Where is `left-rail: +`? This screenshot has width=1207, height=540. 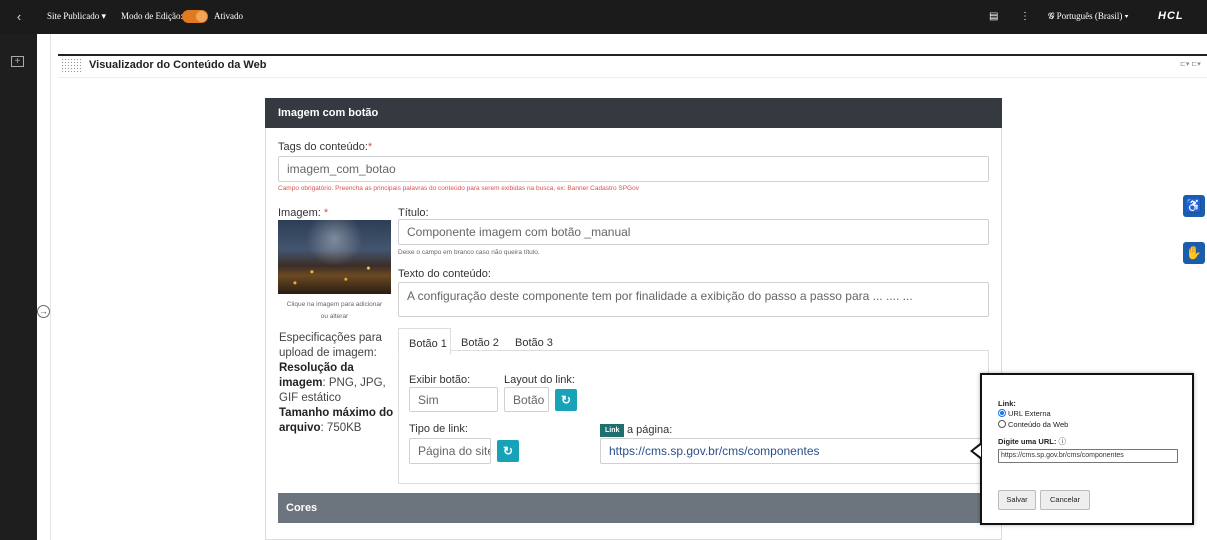 left-rail: + is located at coordinates (18, 287).